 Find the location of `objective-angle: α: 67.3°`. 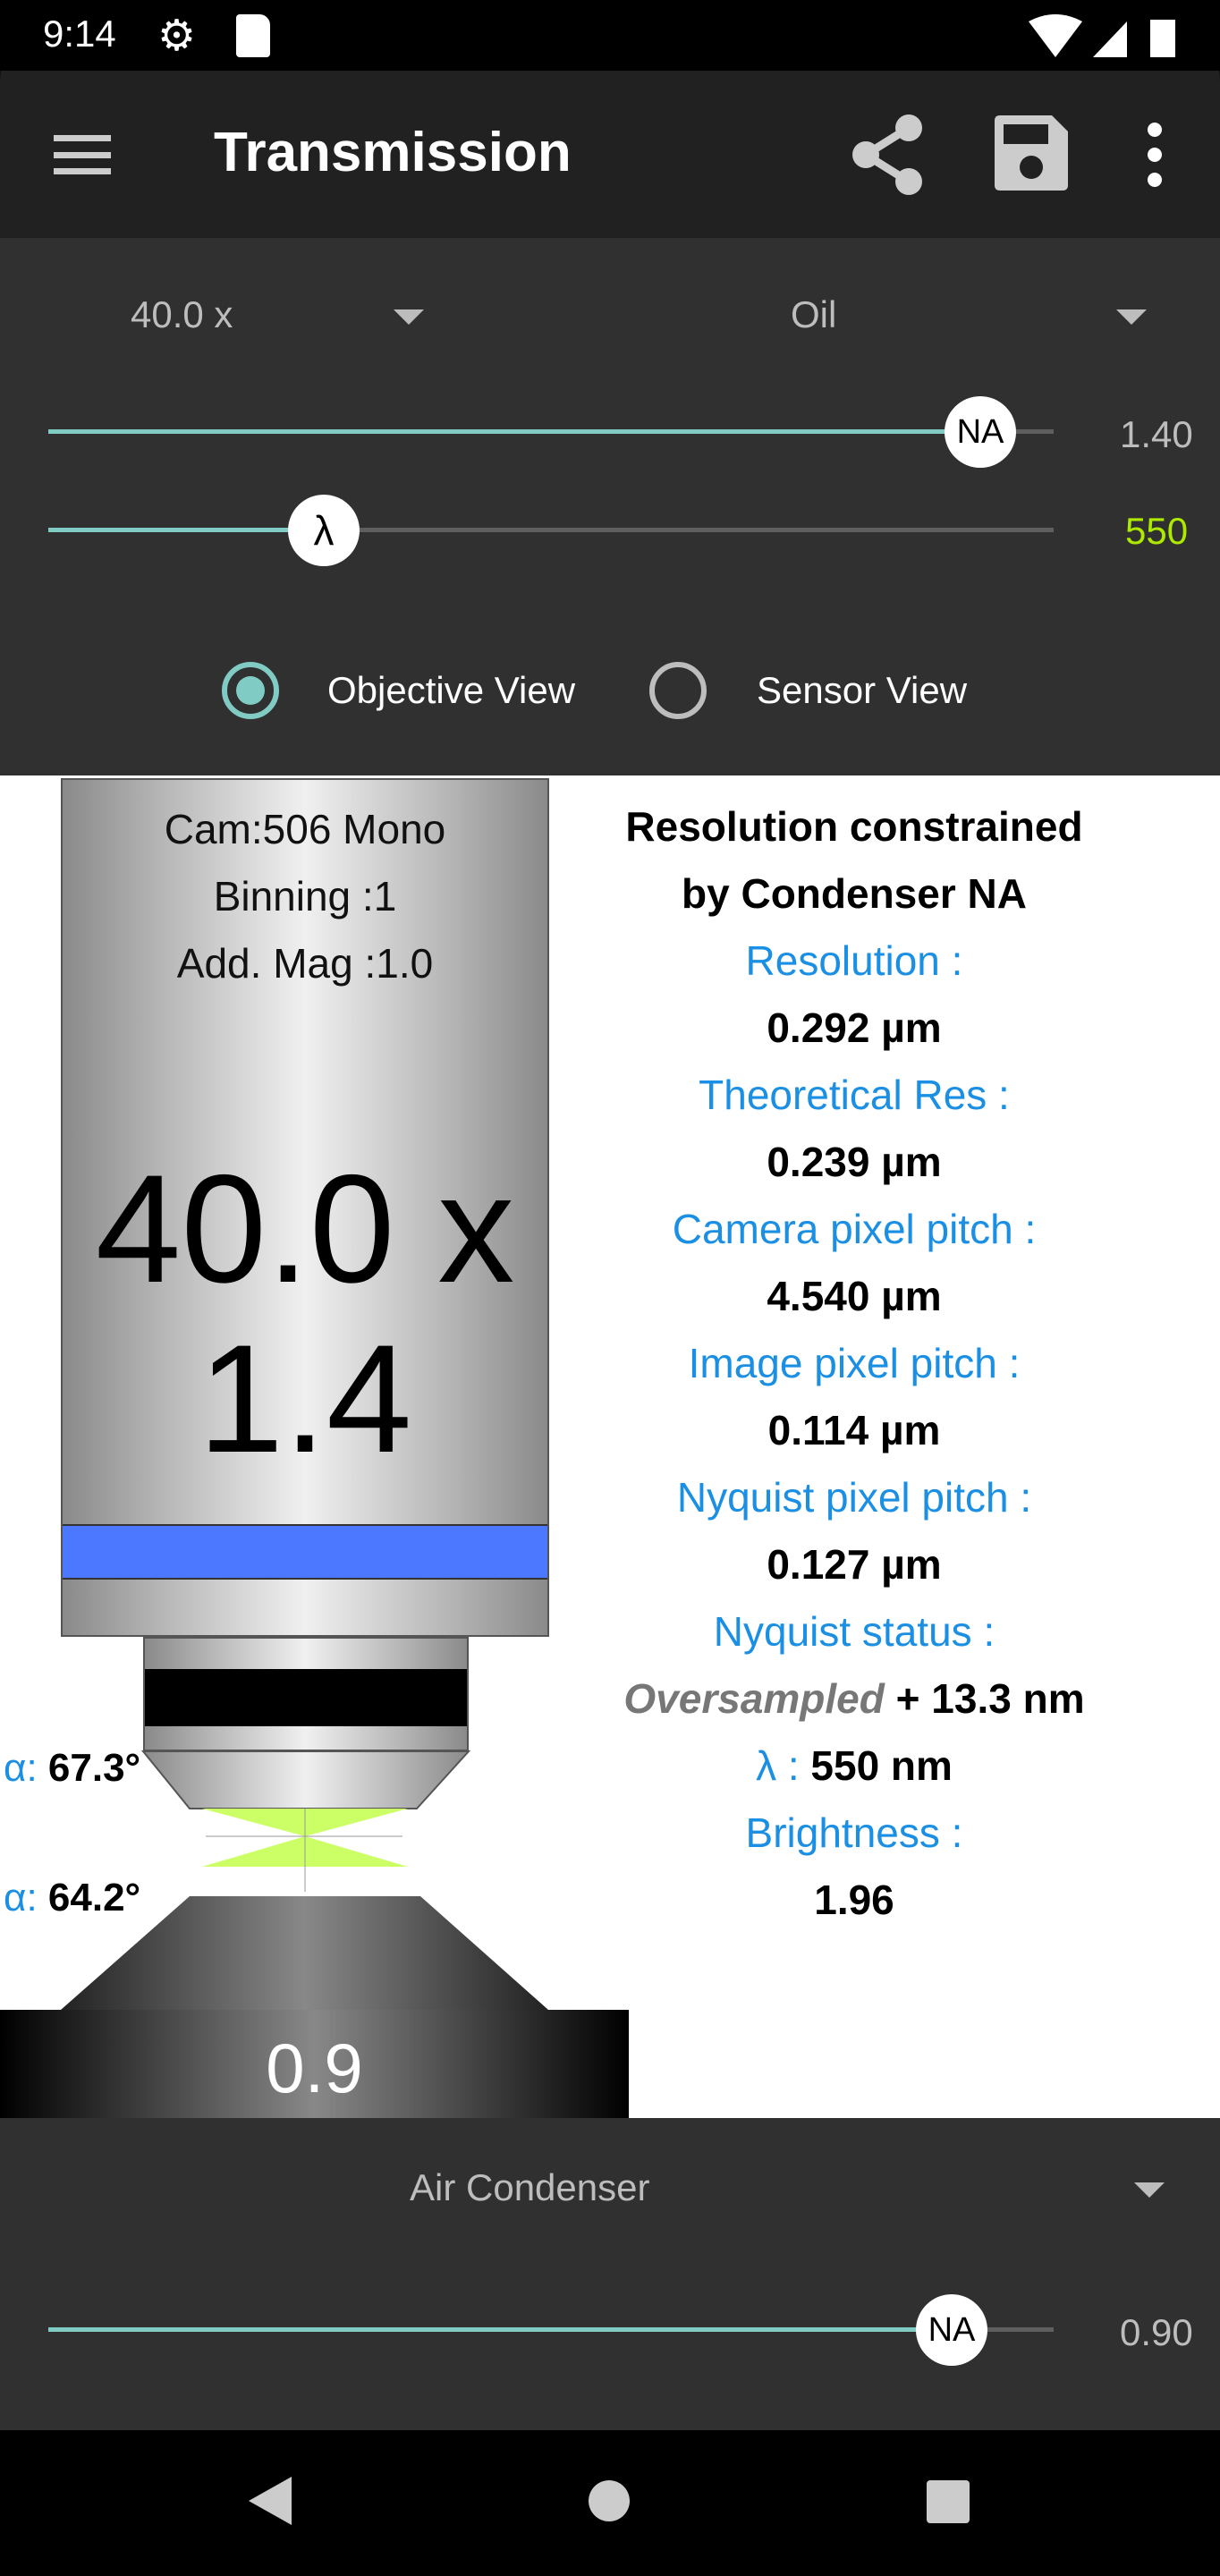

objective-angle: α: 67.3° is located at coordinates (72, 1768).